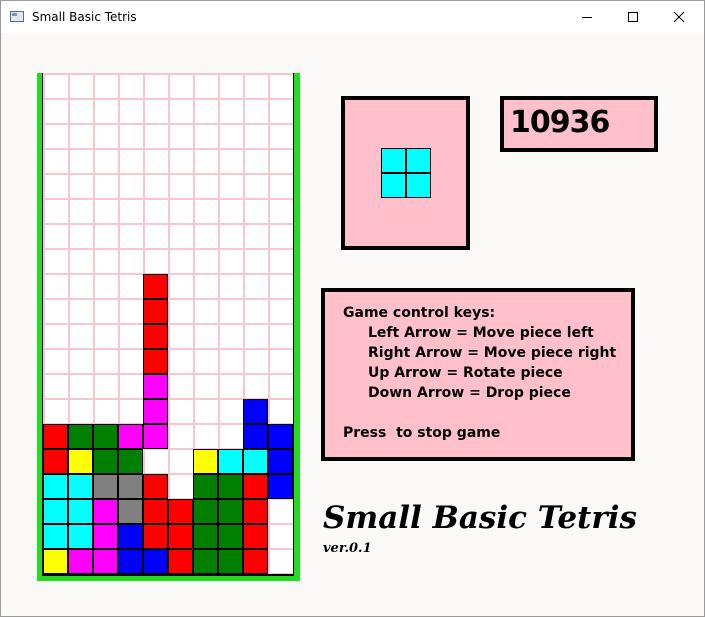  What do you see at coordinates (352, 17) in the screenshot?
I see `title-bar: Small Basic Tetris` at bounding box center [352, 17].